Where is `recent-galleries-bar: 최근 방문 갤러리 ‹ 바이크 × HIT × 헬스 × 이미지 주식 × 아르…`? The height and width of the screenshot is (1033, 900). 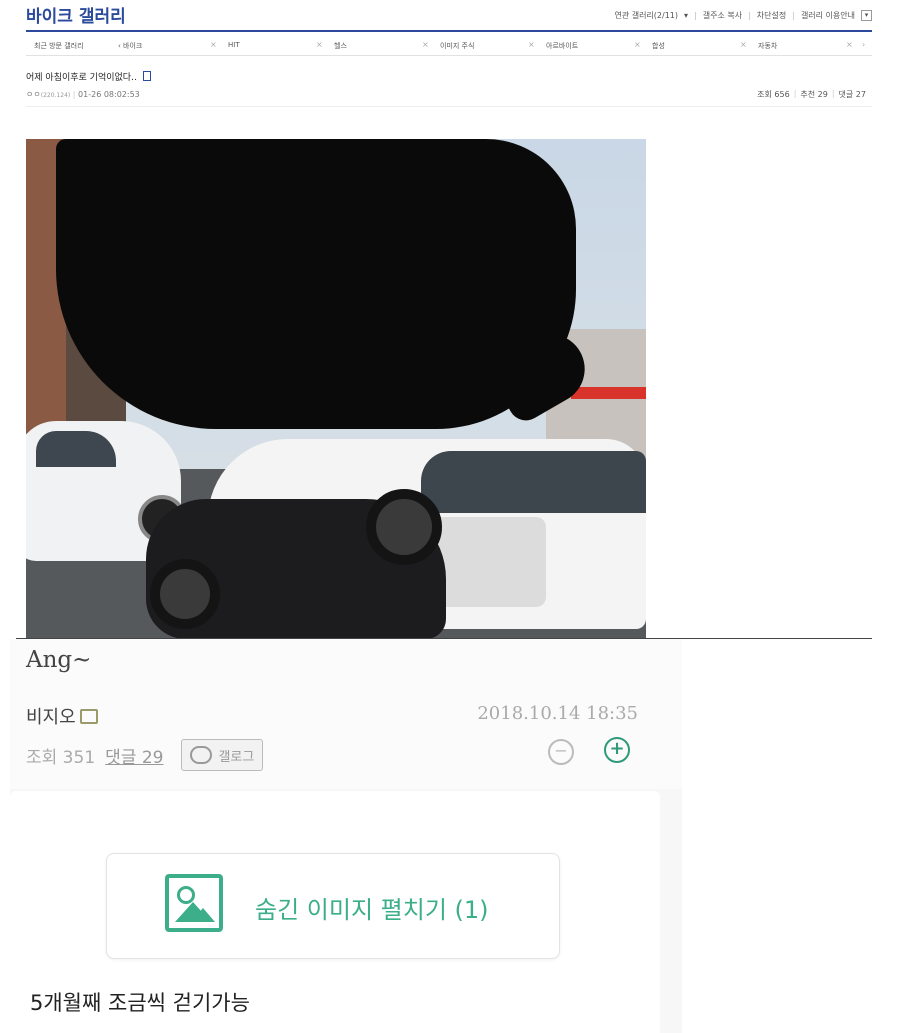 recent-galleries-bar: 최근 방문 갤러리 ‹ 바이크 × HIT × 헬스 × 이미지 주식 × 아르… is located at coordinates (449, 45).